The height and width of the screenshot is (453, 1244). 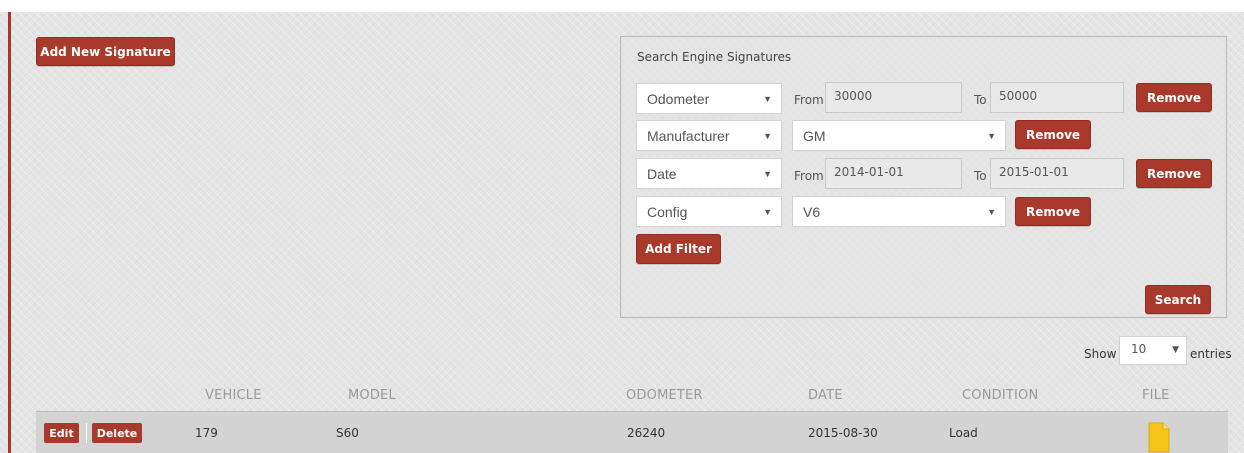 What do you see at coordinates (1100, 354) in the screenshot?
I see `show-label: Show` at bounding box center [1100, 354].